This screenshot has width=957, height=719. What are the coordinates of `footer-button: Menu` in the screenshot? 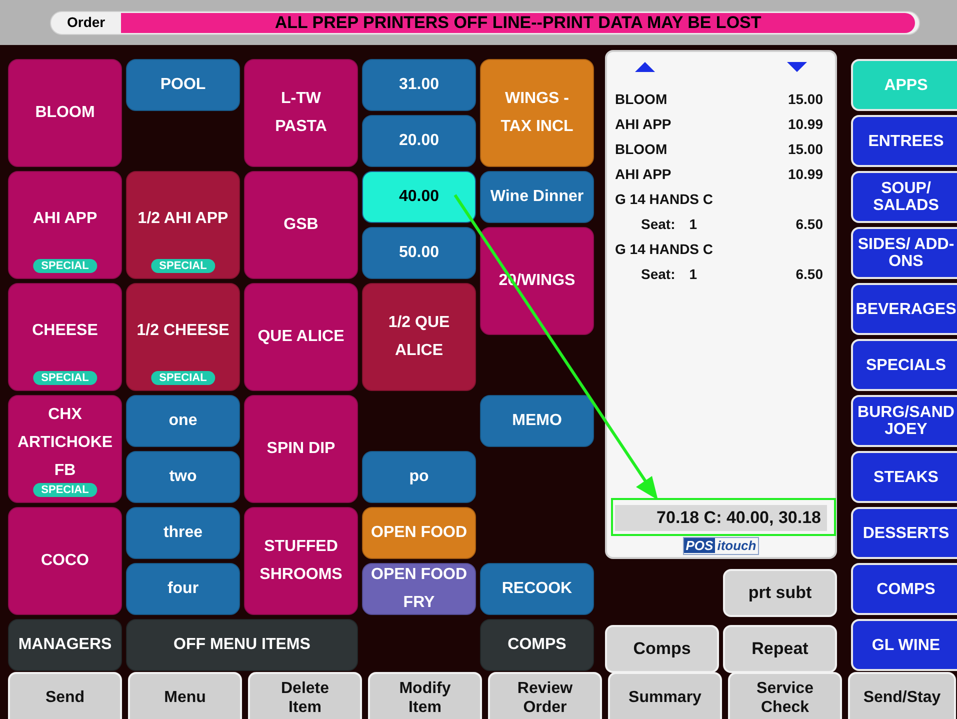 It's located at (185, 695).